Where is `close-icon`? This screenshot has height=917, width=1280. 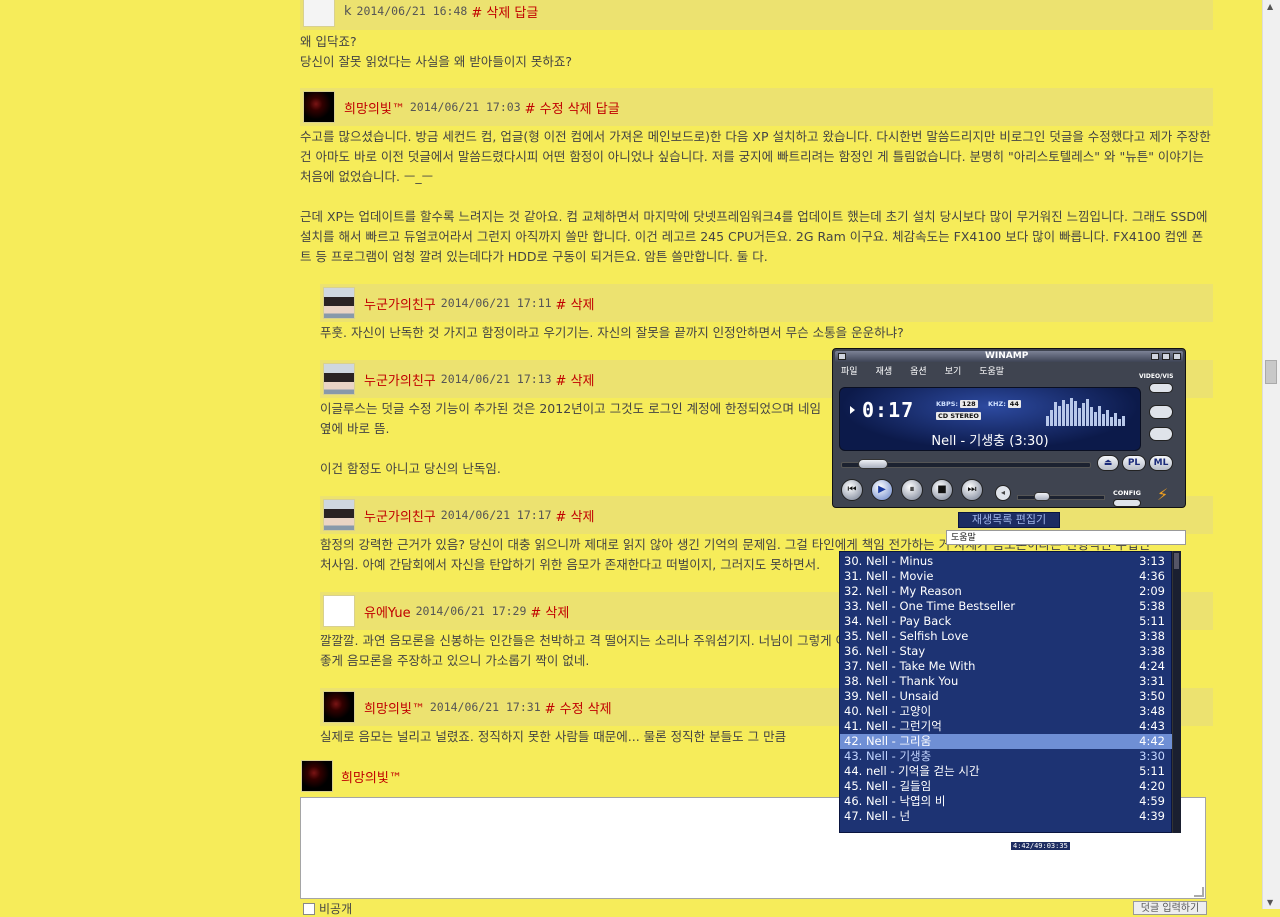
close-icon is located at coordinates (1177, 356).